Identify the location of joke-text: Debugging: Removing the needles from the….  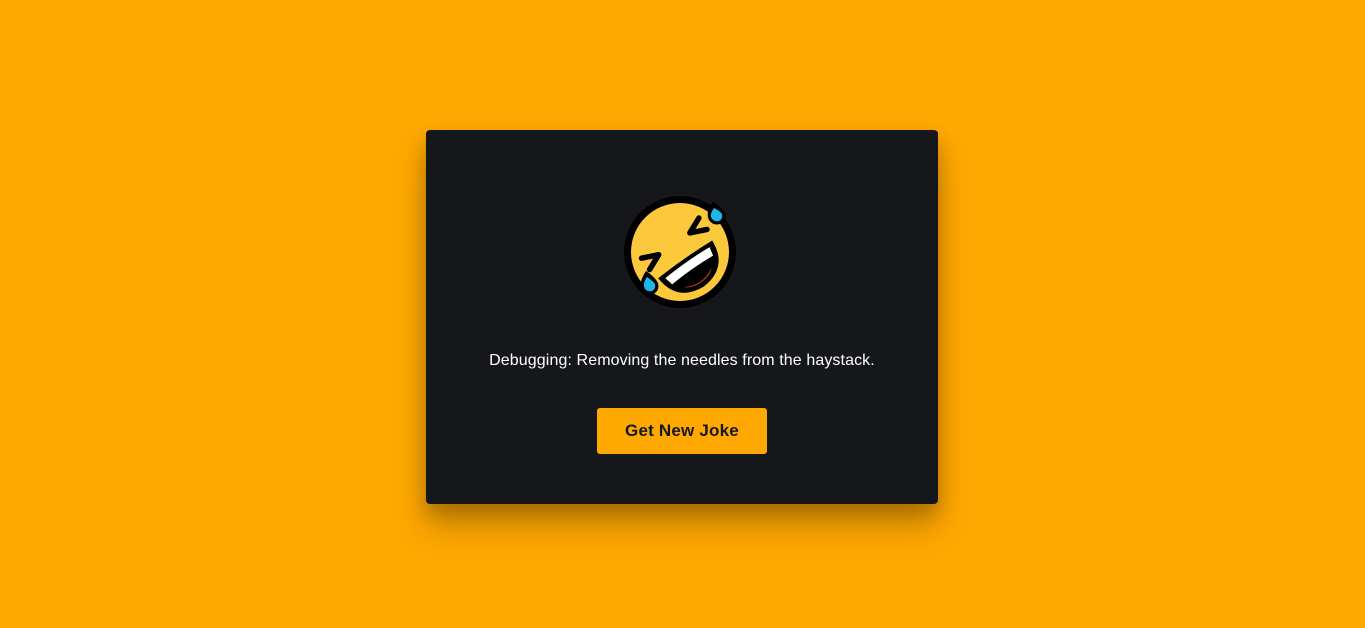
(682, 360).